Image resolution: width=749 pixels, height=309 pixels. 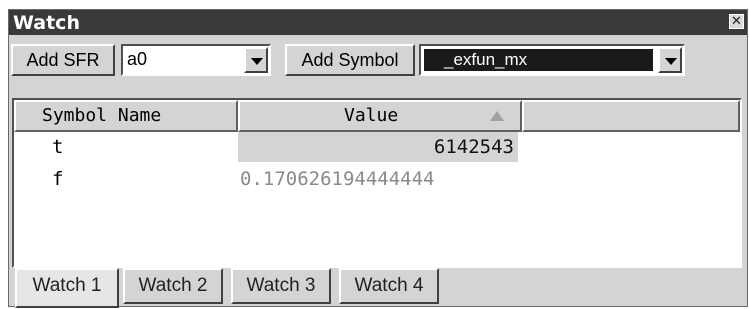 What do you see at coordinates (631, 116) in the screenshot?
I see `column-header-empty` at bounding box center [631, 116].